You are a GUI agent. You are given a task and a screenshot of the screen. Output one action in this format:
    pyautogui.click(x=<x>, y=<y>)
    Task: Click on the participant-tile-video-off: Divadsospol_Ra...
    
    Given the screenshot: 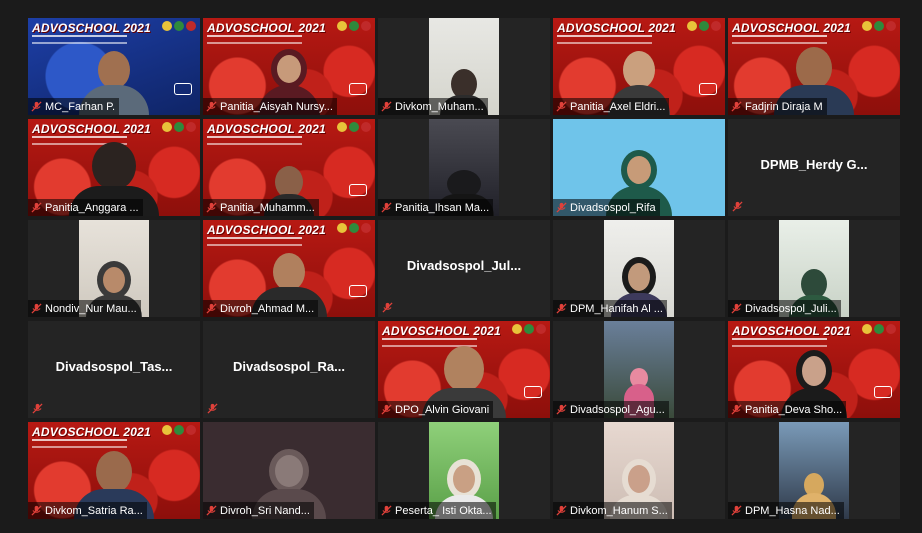 What is the action you would take?
    pyautogui.click(x=289, y=369)
    